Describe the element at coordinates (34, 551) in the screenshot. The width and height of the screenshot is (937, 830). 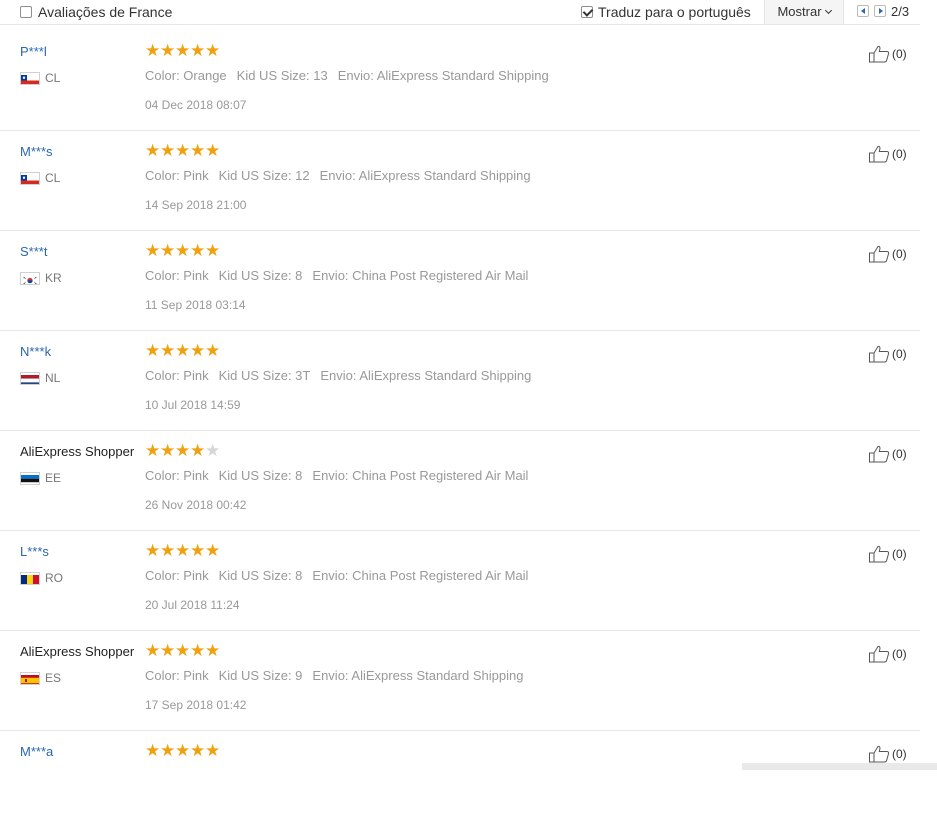
I see `reviewer-name: L***s` at that location.